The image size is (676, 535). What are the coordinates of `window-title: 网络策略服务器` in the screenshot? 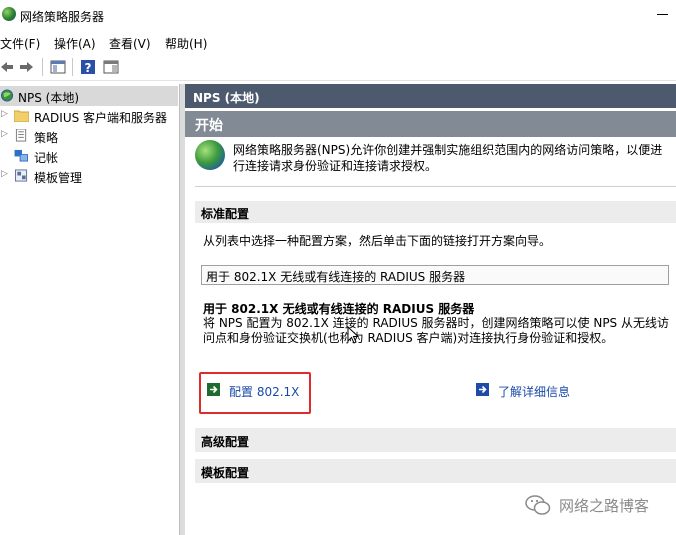 It's located at (62, 17).